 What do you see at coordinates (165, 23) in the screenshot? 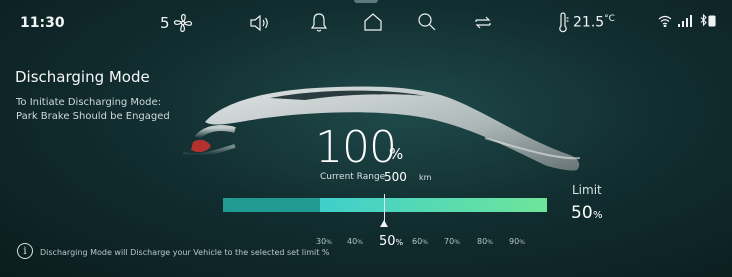
I see `fan-level: 5` at bounding box center [165, 23].